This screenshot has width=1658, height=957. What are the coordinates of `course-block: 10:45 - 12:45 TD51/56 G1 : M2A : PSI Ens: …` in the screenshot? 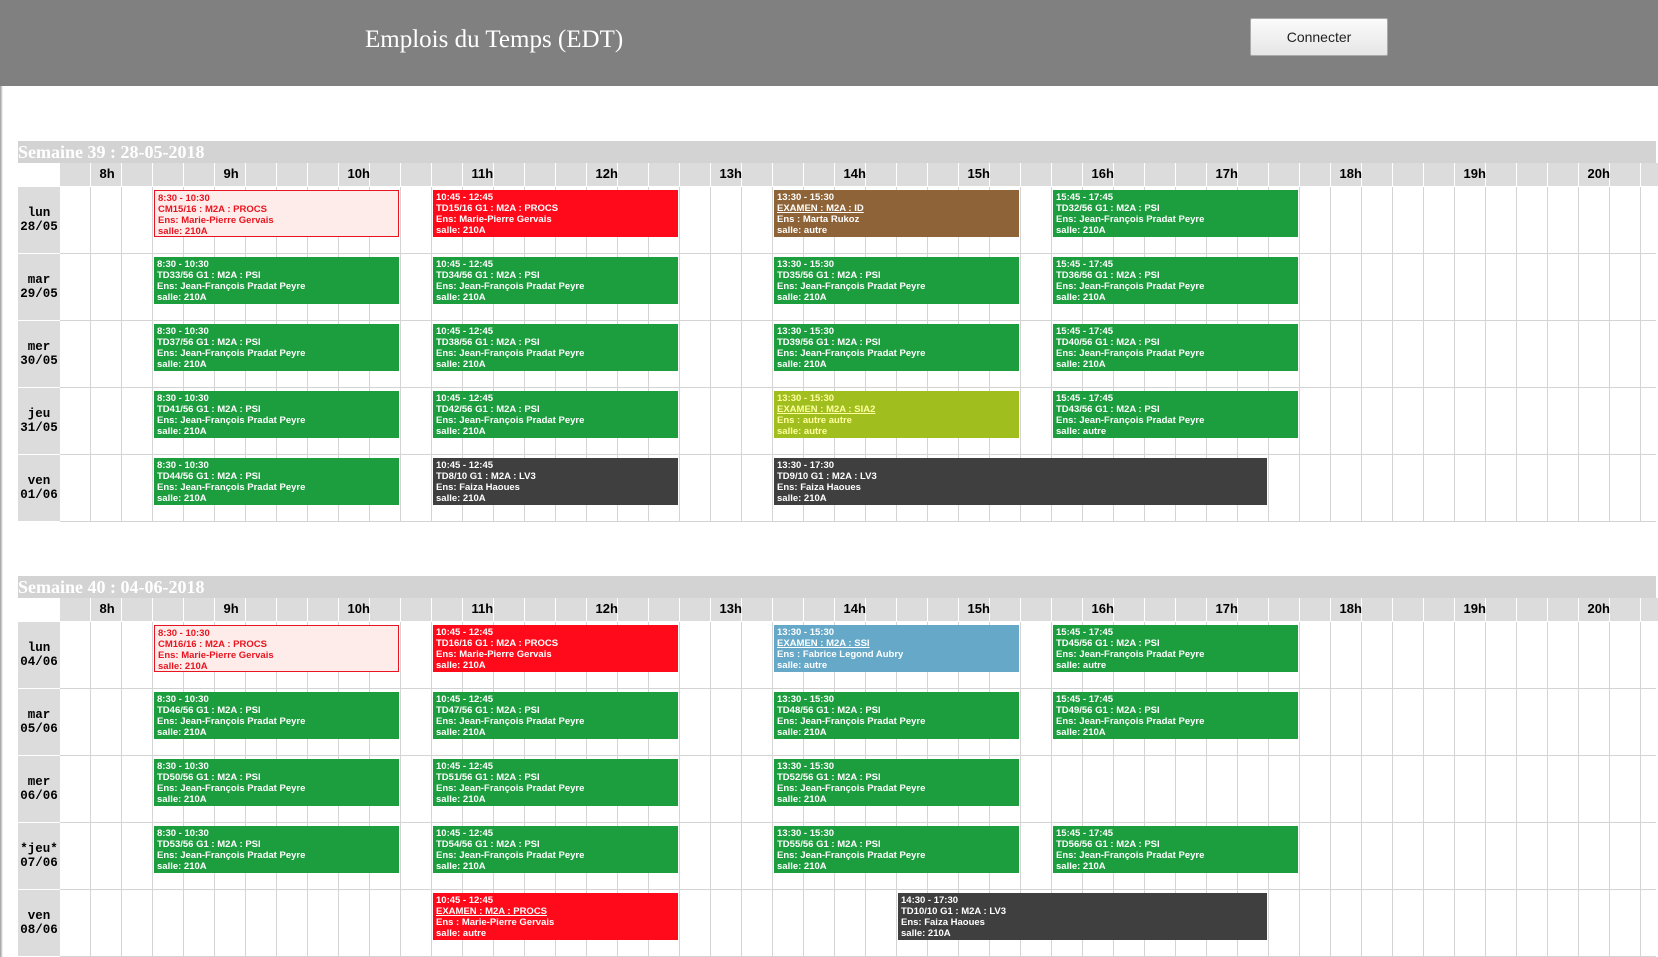 It's located at (555, 782).